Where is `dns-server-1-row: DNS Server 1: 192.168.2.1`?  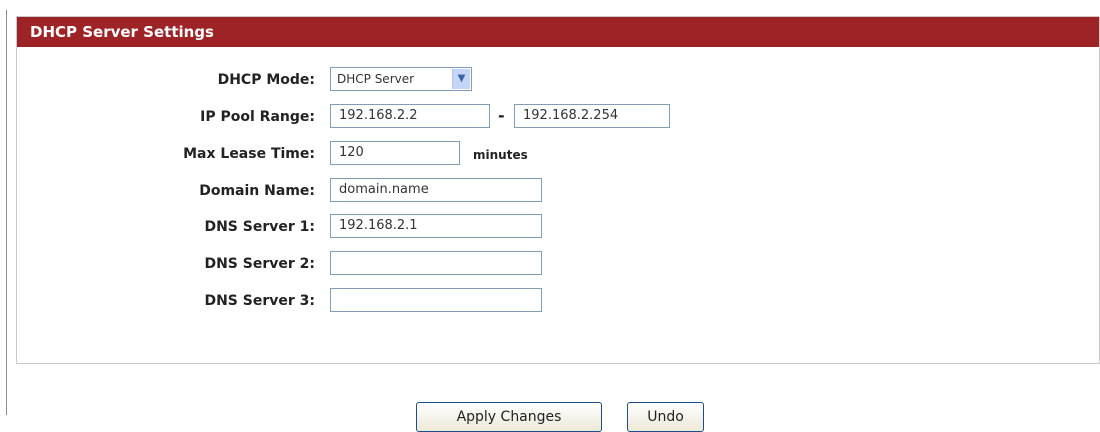 dns-server-1-row: DNS Server 1: 192.168.2.1 is located at coordinates (558, 227).